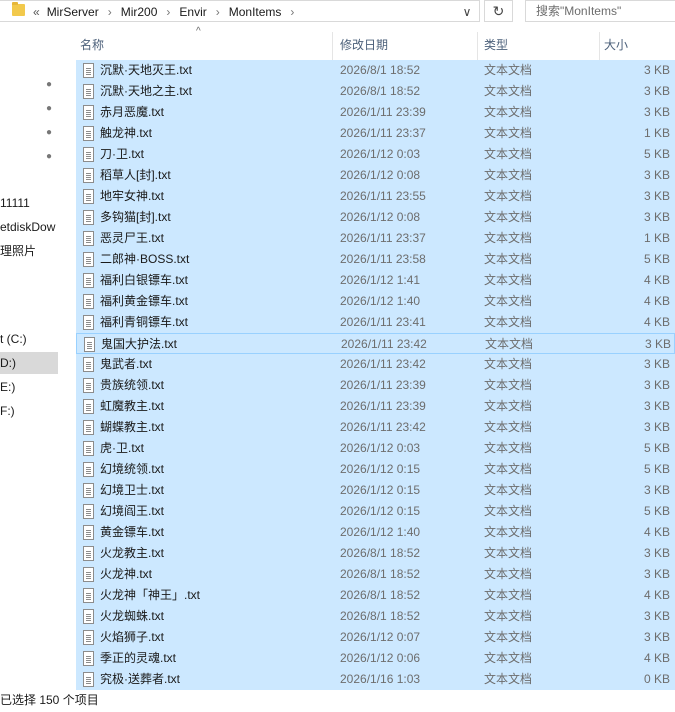  What do you see at coordinates (539, 43) in the screenshot?
I see `column-header-type: 类型` at bounding box center [539, 43].